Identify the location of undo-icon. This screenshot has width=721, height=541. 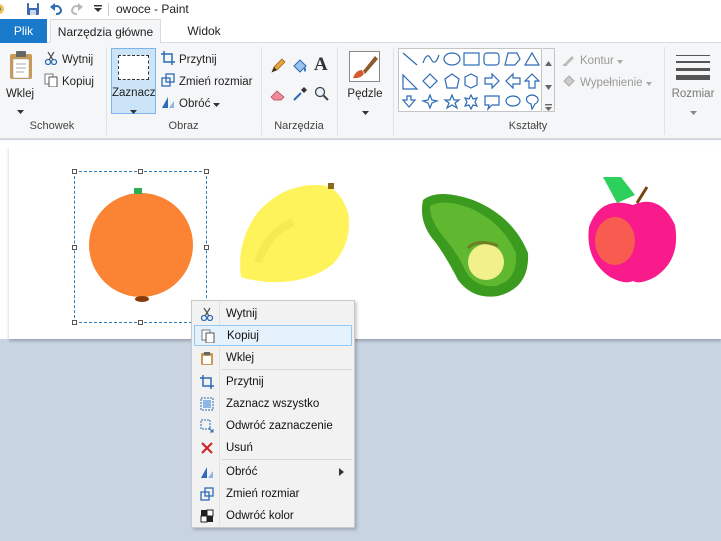
(56, 9).